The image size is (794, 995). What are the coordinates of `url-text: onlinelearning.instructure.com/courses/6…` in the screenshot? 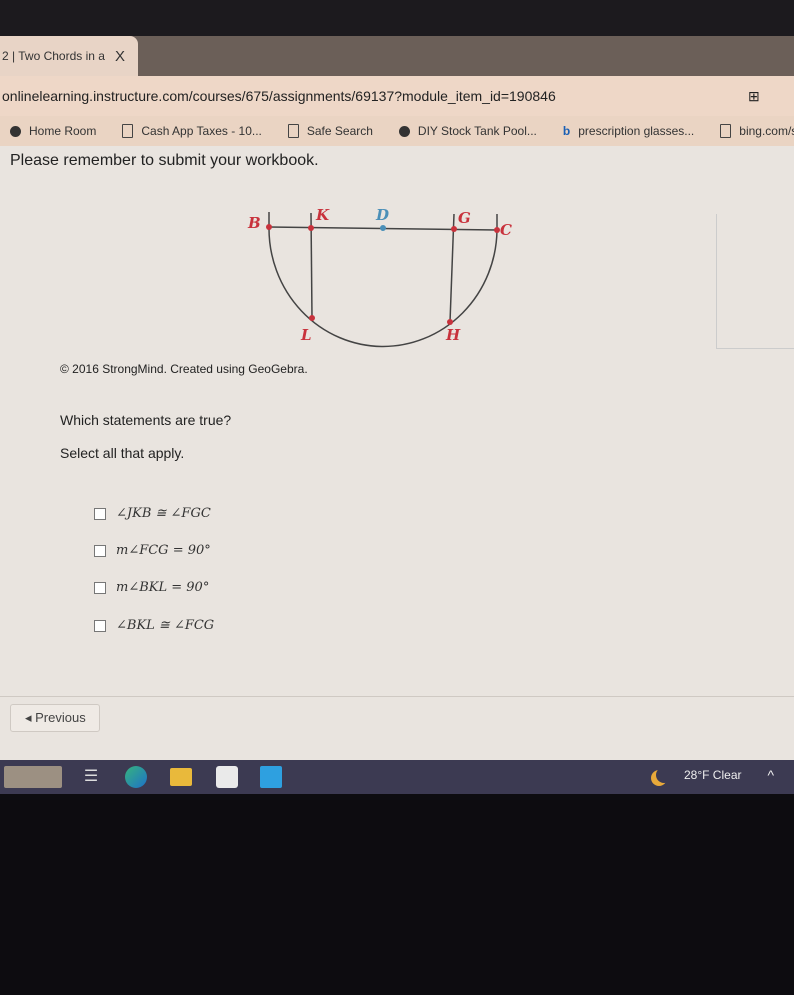 It's located at (279, 96).